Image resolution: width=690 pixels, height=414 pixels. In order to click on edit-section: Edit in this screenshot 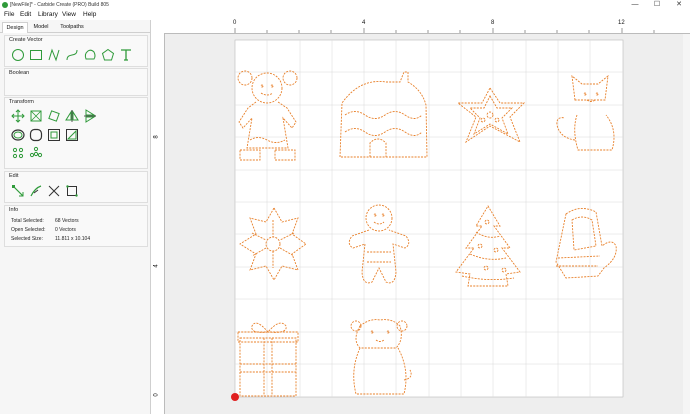, I will do `click(76, 187)`.